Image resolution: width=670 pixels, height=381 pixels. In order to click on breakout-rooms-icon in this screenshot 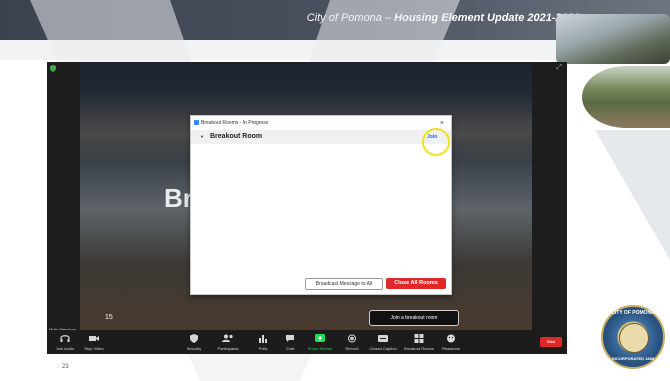, I will do `click(419, 338)`.